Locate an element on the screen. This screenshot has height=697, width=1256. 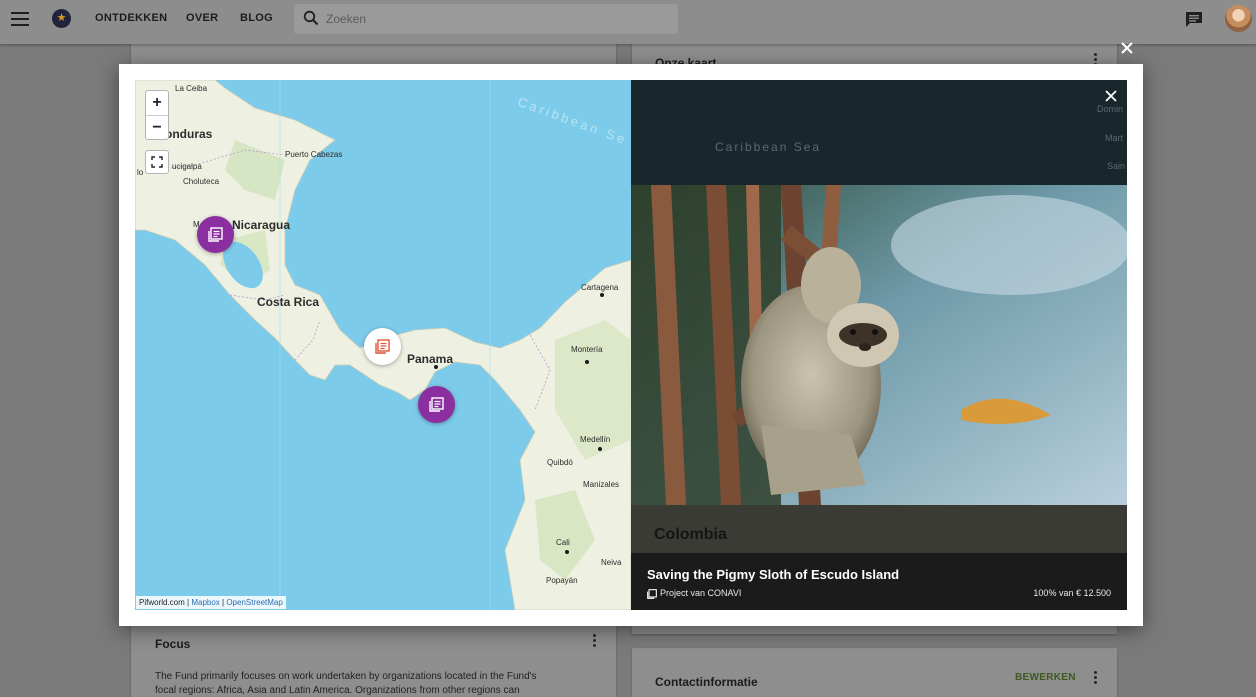
nav-over: OVER is located at coordinates (202, 18).